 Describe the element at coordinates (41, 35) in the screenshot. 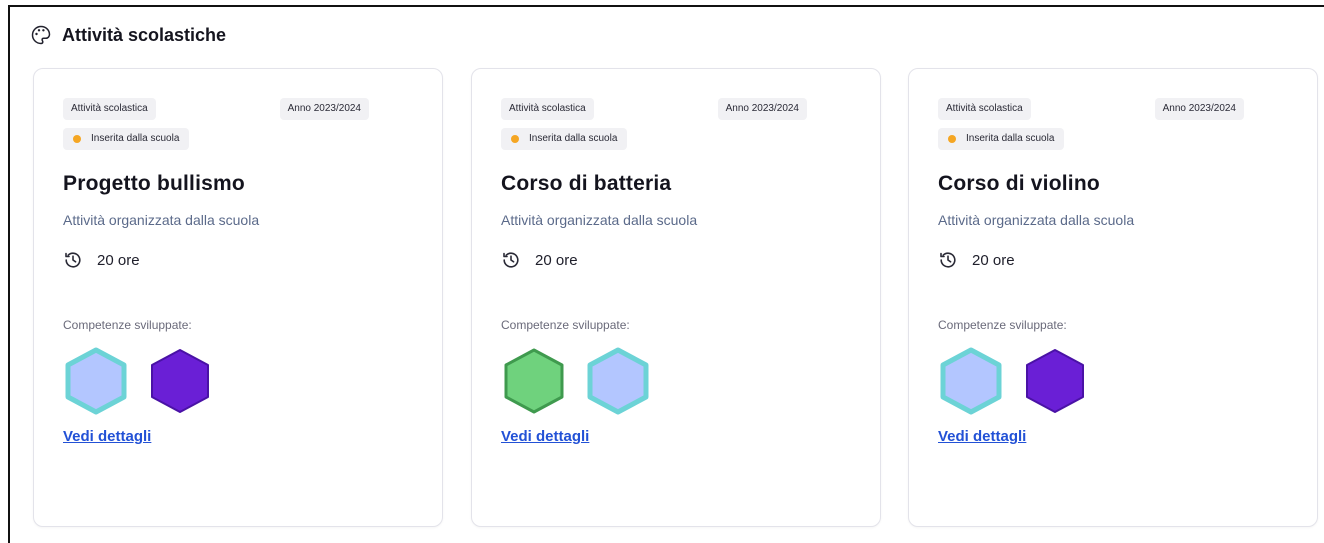

I see `palette-icon` at that location.